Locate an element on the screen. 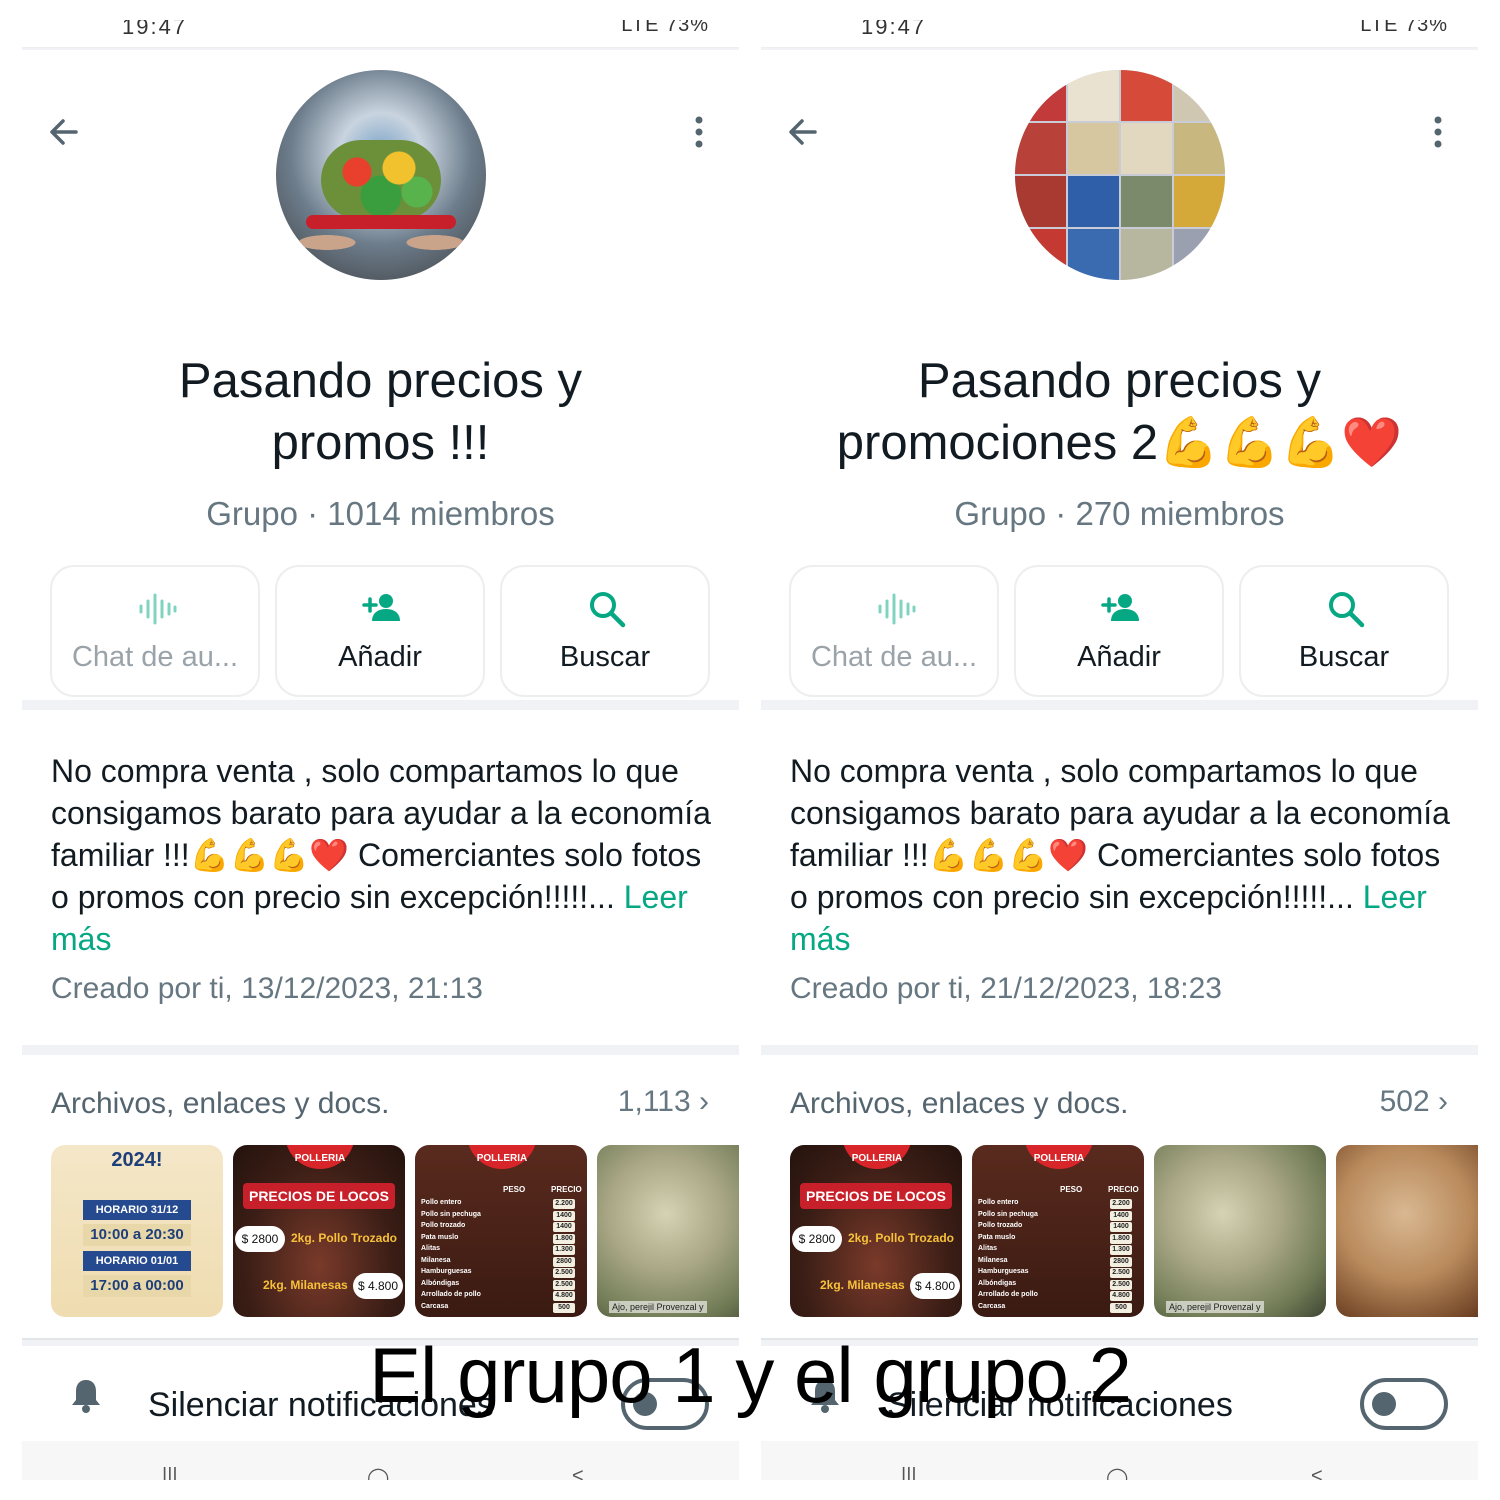 The width and height of the screenshot is (1500, 1500). price-table-item: Hamburguesas is located at coordinates (446, 1271).